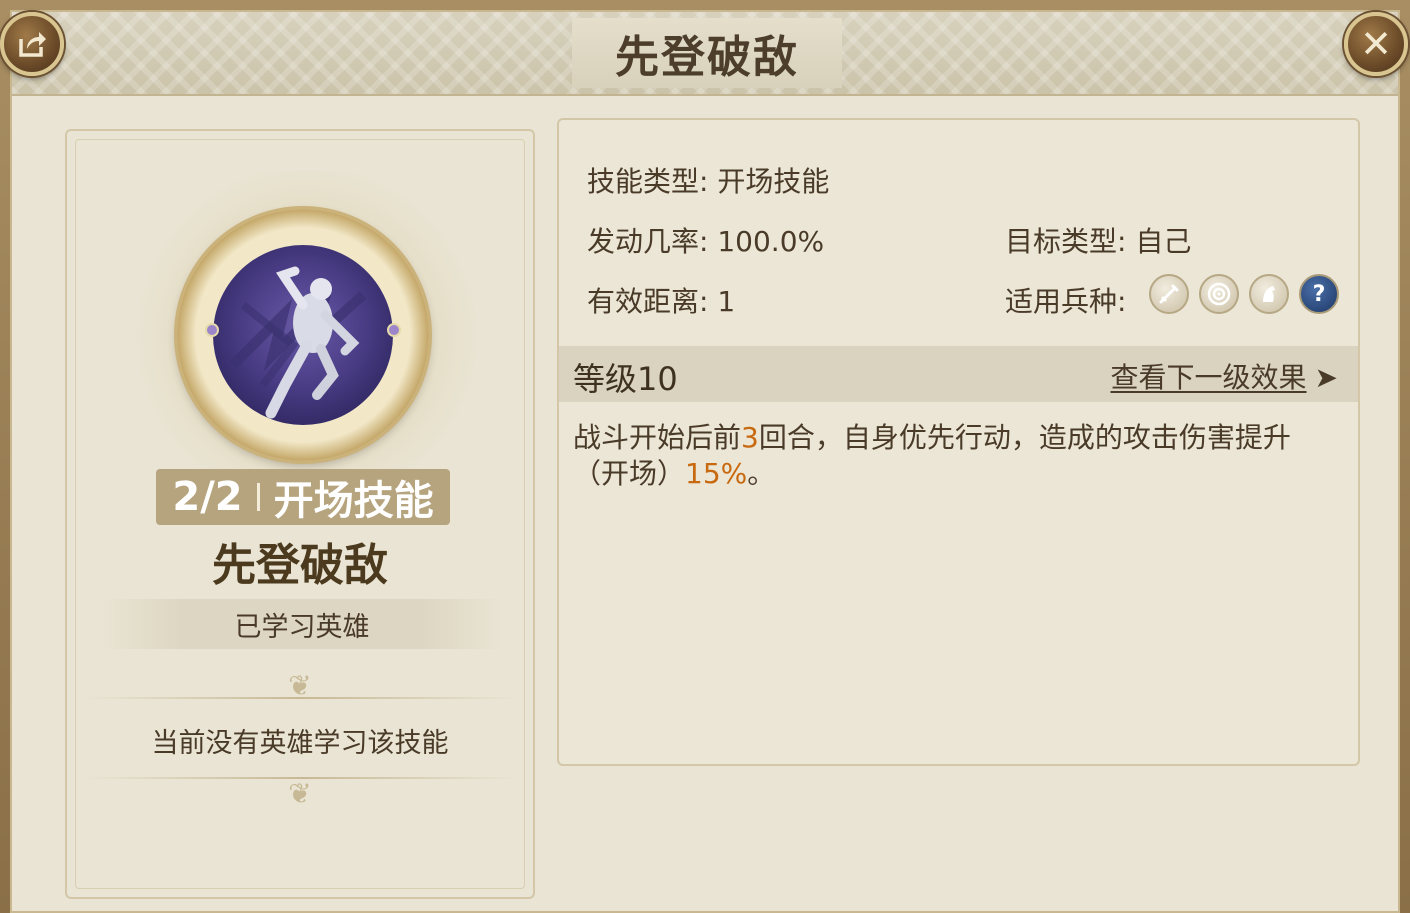 The image size is (1410, 913). I want to click on skill-type-row: 技能类型: 开场技能, so click(708, 180).